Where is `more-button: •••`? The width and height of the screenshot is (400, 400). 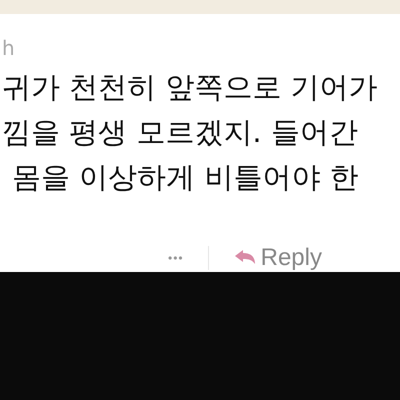
more-button: ••• is located at coordinates (176, 258).